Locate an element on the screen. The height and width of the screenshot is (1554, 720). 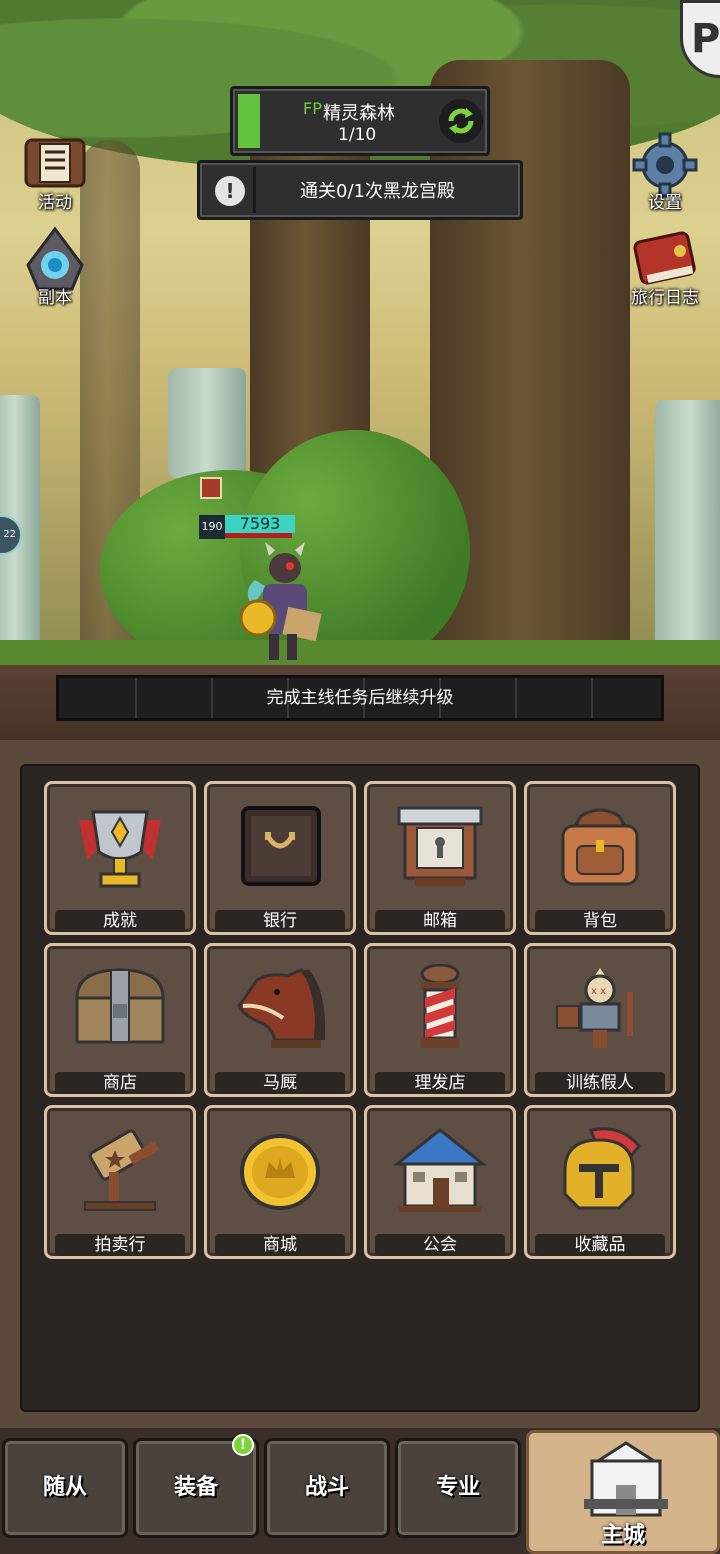
tile-bank: 银行 is located at coordinates (280, 858).